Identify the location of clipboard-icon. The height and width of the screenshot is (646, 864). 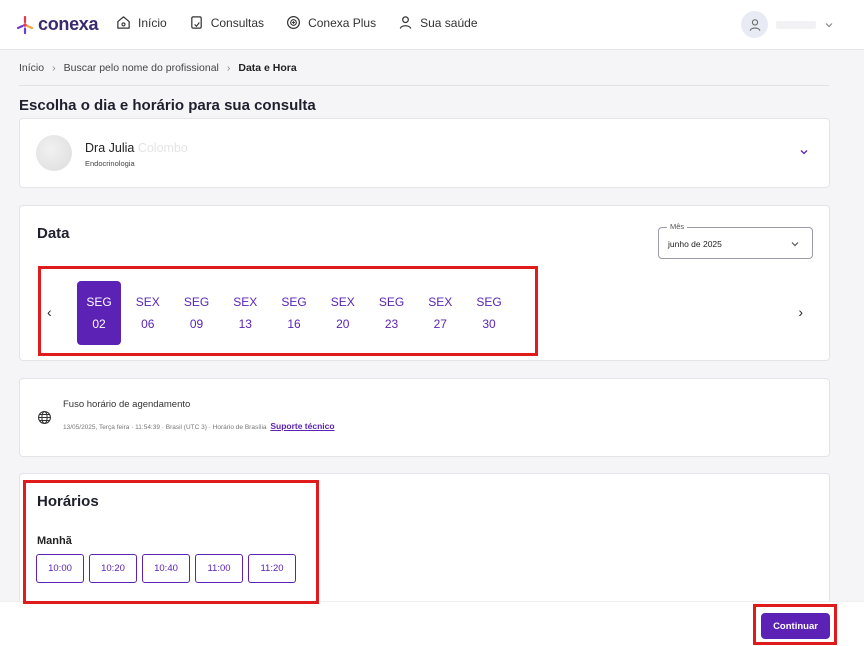
(196, 22).